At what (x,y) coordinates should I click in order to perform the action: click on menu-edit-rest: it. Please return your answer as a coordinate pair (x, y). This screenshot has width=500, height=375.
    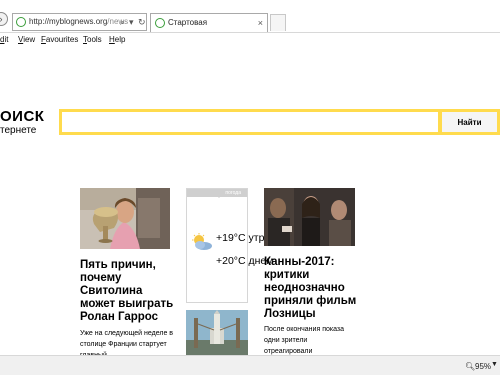
    Looking at the image, I should click on (6, 39).